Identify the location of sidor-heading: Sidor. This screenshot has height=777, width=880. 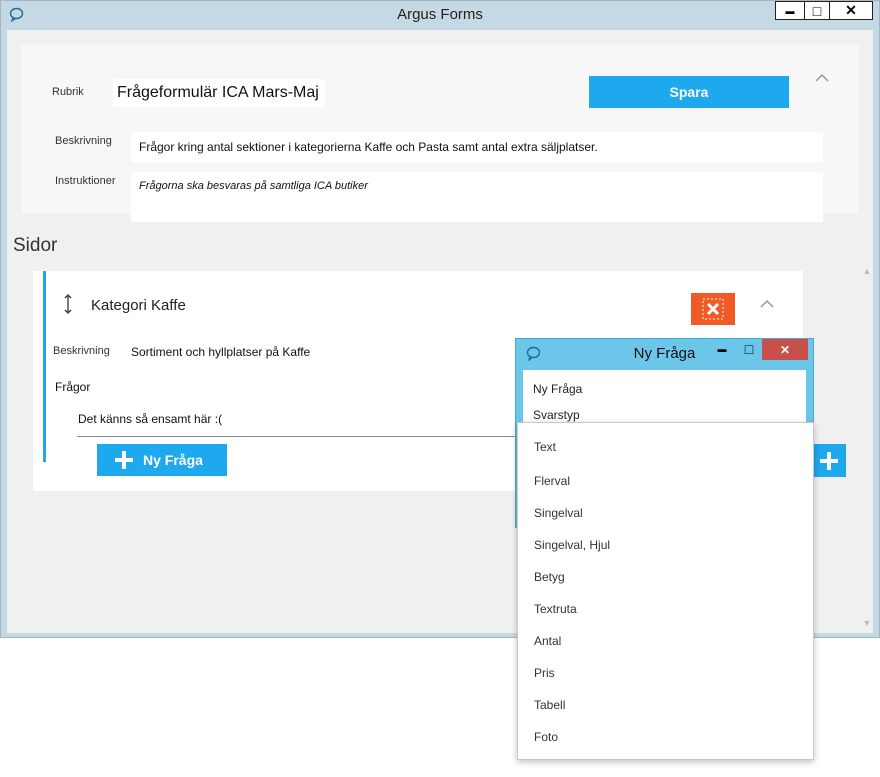
(35, 245).